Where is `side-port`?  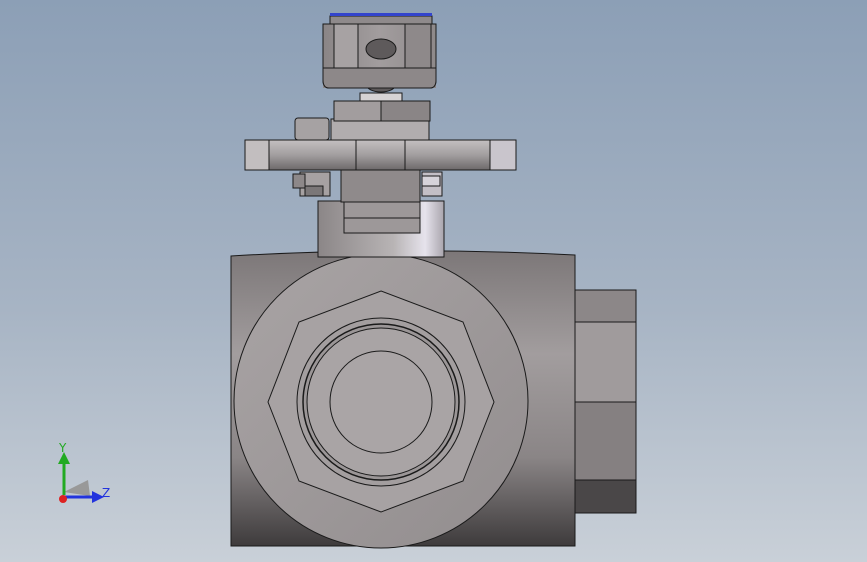 side-port is located at coordinates (605, 401).